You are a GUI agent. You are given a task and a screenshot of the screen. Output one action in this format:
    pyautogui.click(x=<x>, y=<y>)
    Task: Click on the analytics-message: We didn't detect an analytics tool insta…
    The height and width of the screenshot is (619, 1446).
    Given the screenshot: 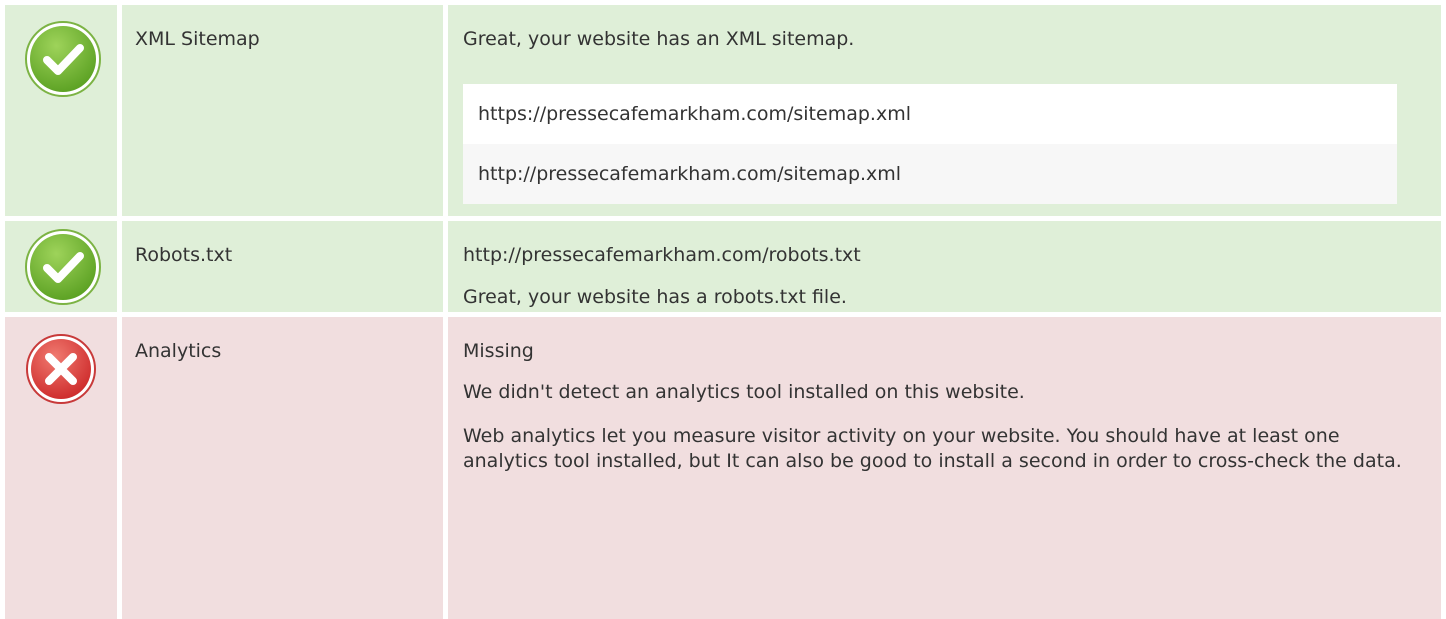 What is the action you would take?
    pyautogui.click(x=744, y=392)
    